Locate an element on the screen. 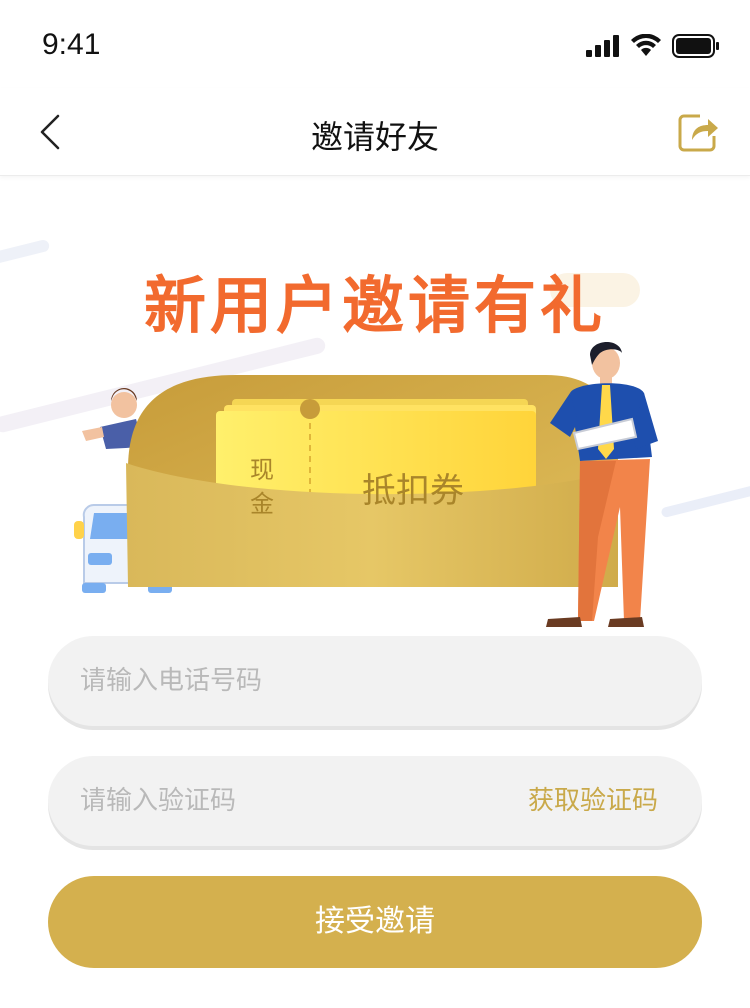 The width and height of the screenshot is (750, 1008). phone-field is located at coordinates (375, 681).